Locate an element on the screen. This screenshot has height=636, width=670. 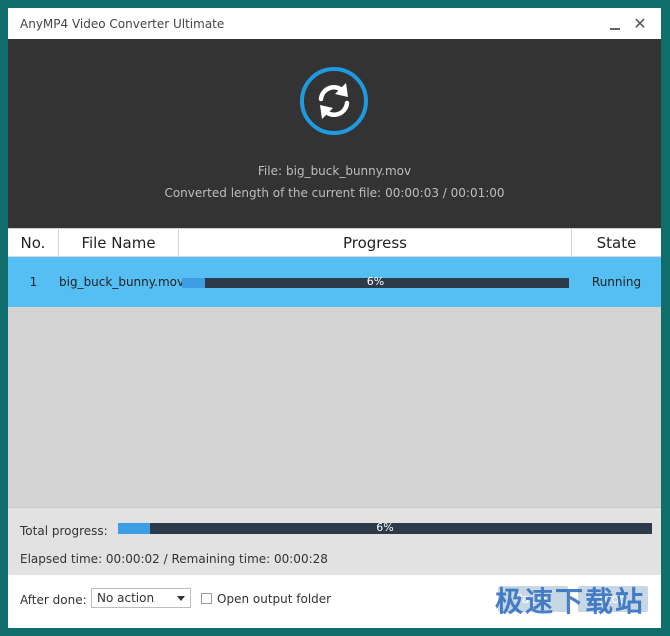
file-name: big_buck_bunny.mov is located at coordinates (349, 171).